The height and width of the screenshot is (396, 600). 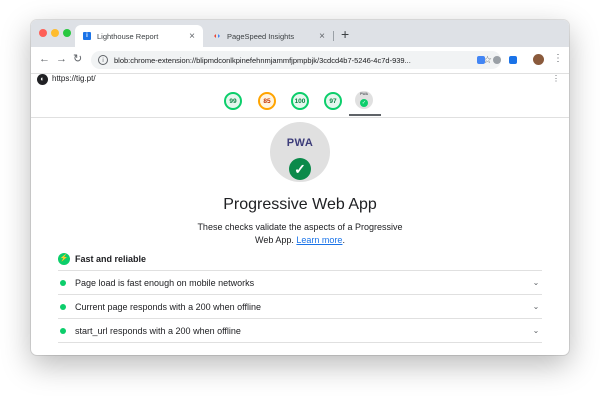 I want to click on new-tab-button: +, so click(x=345, y=34).